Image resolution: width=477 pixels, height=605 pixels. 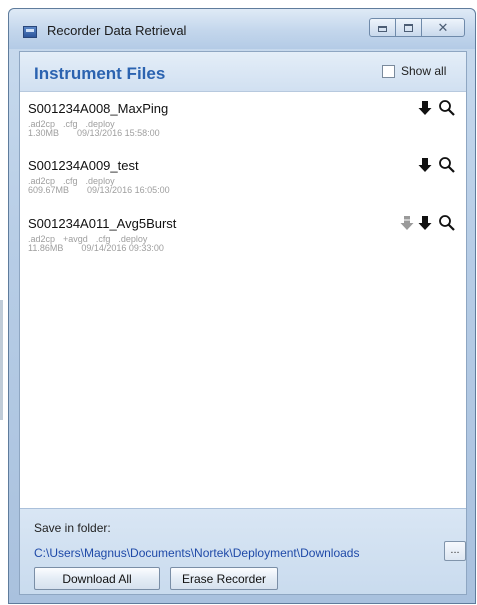 What do you see at coordinates (44, 133) in the screenshot?
I see `file-size: 1.30MB` at bounding box center [44, 133].